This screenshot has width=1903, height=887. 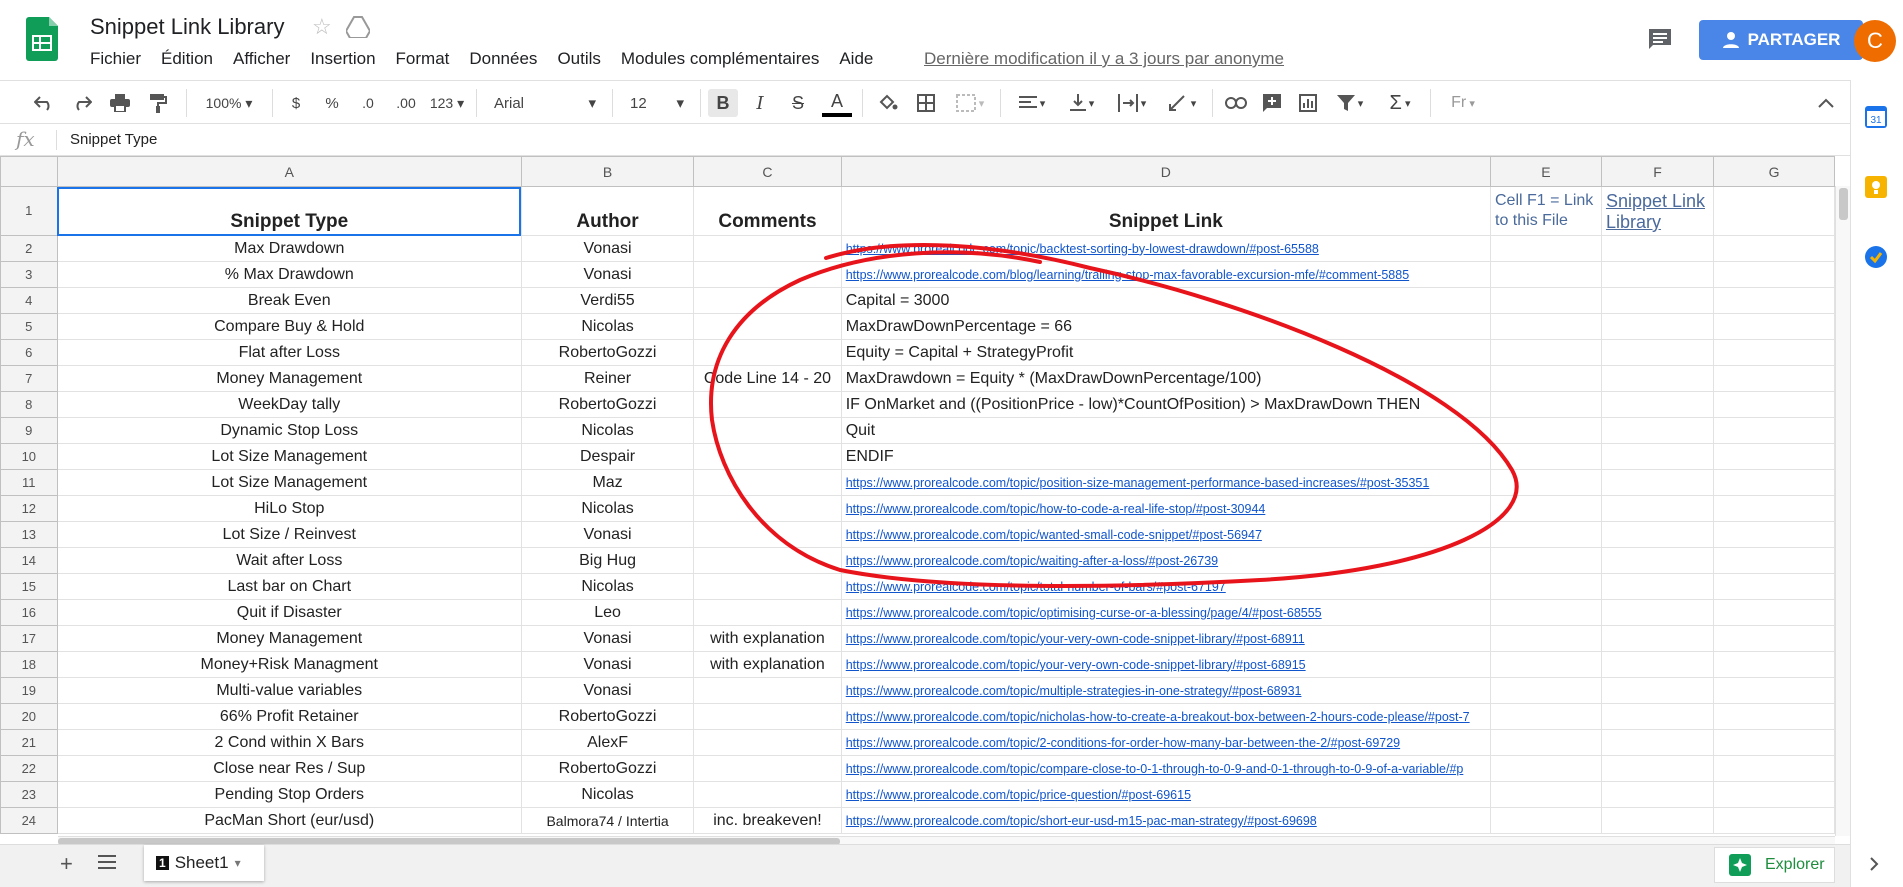 What do you see at coordinates (187, 27) in the screenshot?
I see `document-title: Snippet Link Library` at bounding box center [187, 27].